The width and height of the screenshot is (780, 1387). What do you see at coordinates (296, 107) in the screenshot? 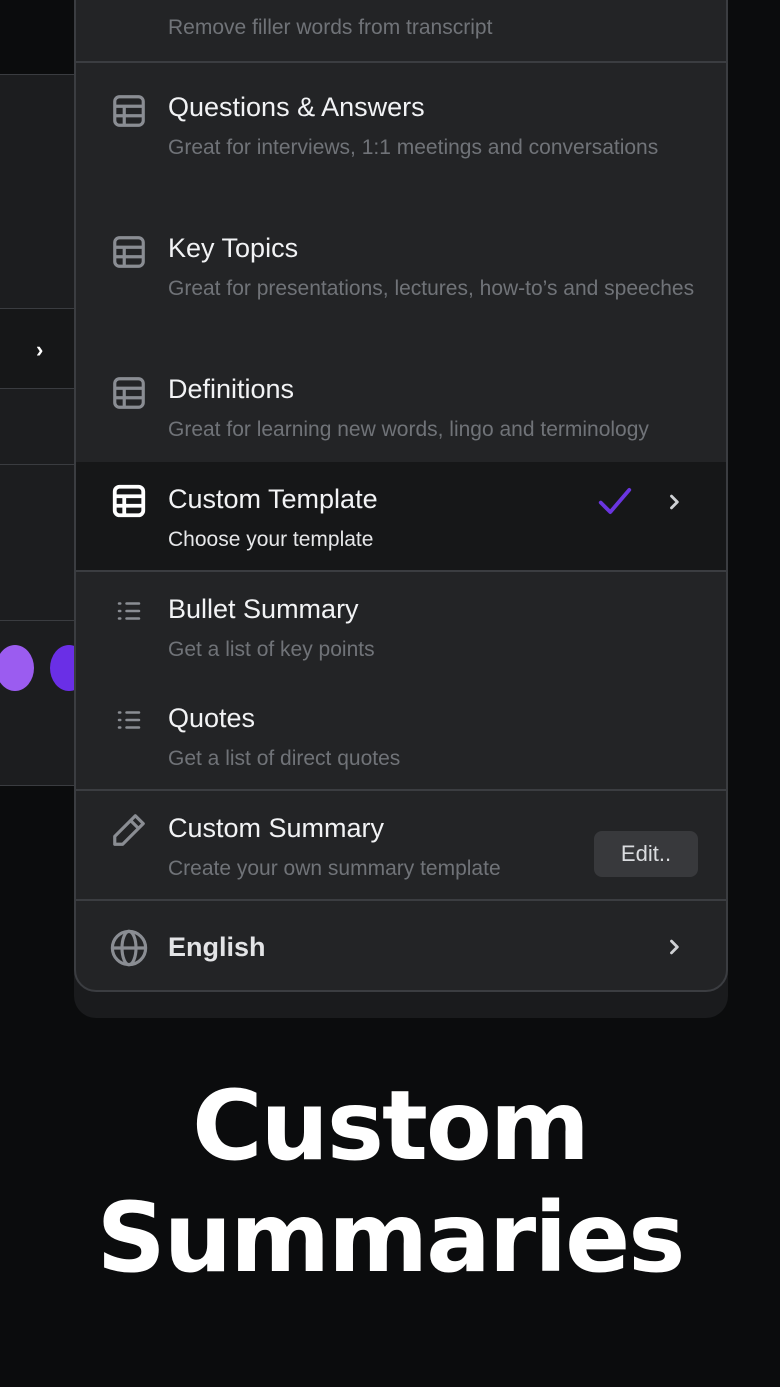
I see `menu-item-title: Questions & Answers` at bounding box center [296, 107].